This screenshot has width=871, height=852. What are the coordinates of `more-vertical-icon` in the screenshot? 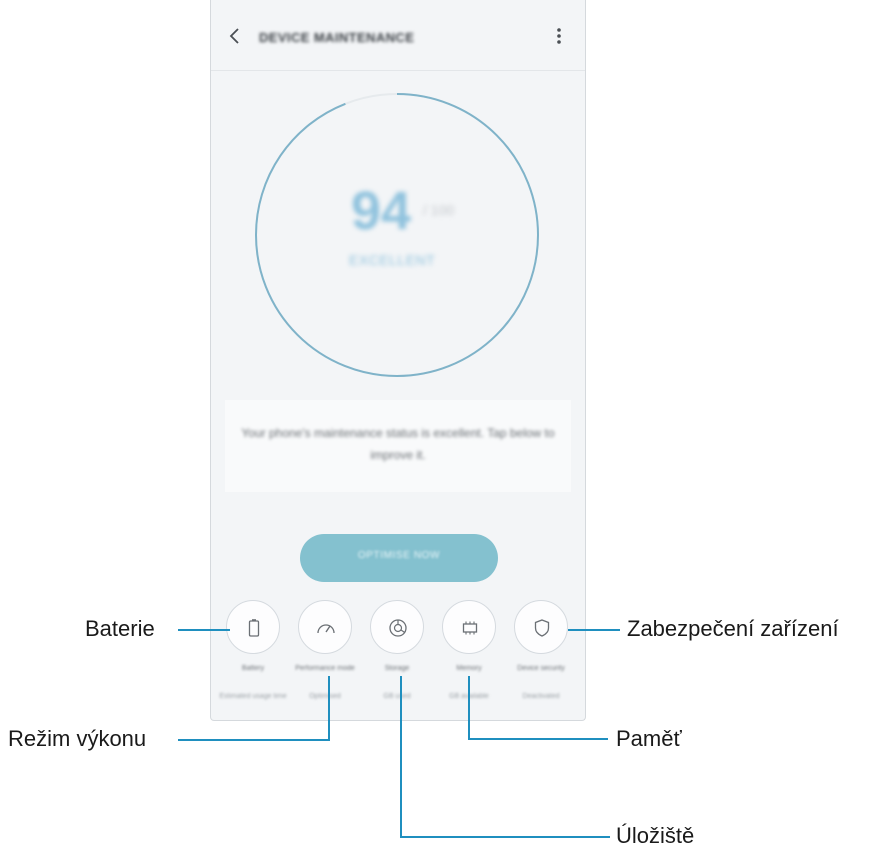 It's located at (559, 36).